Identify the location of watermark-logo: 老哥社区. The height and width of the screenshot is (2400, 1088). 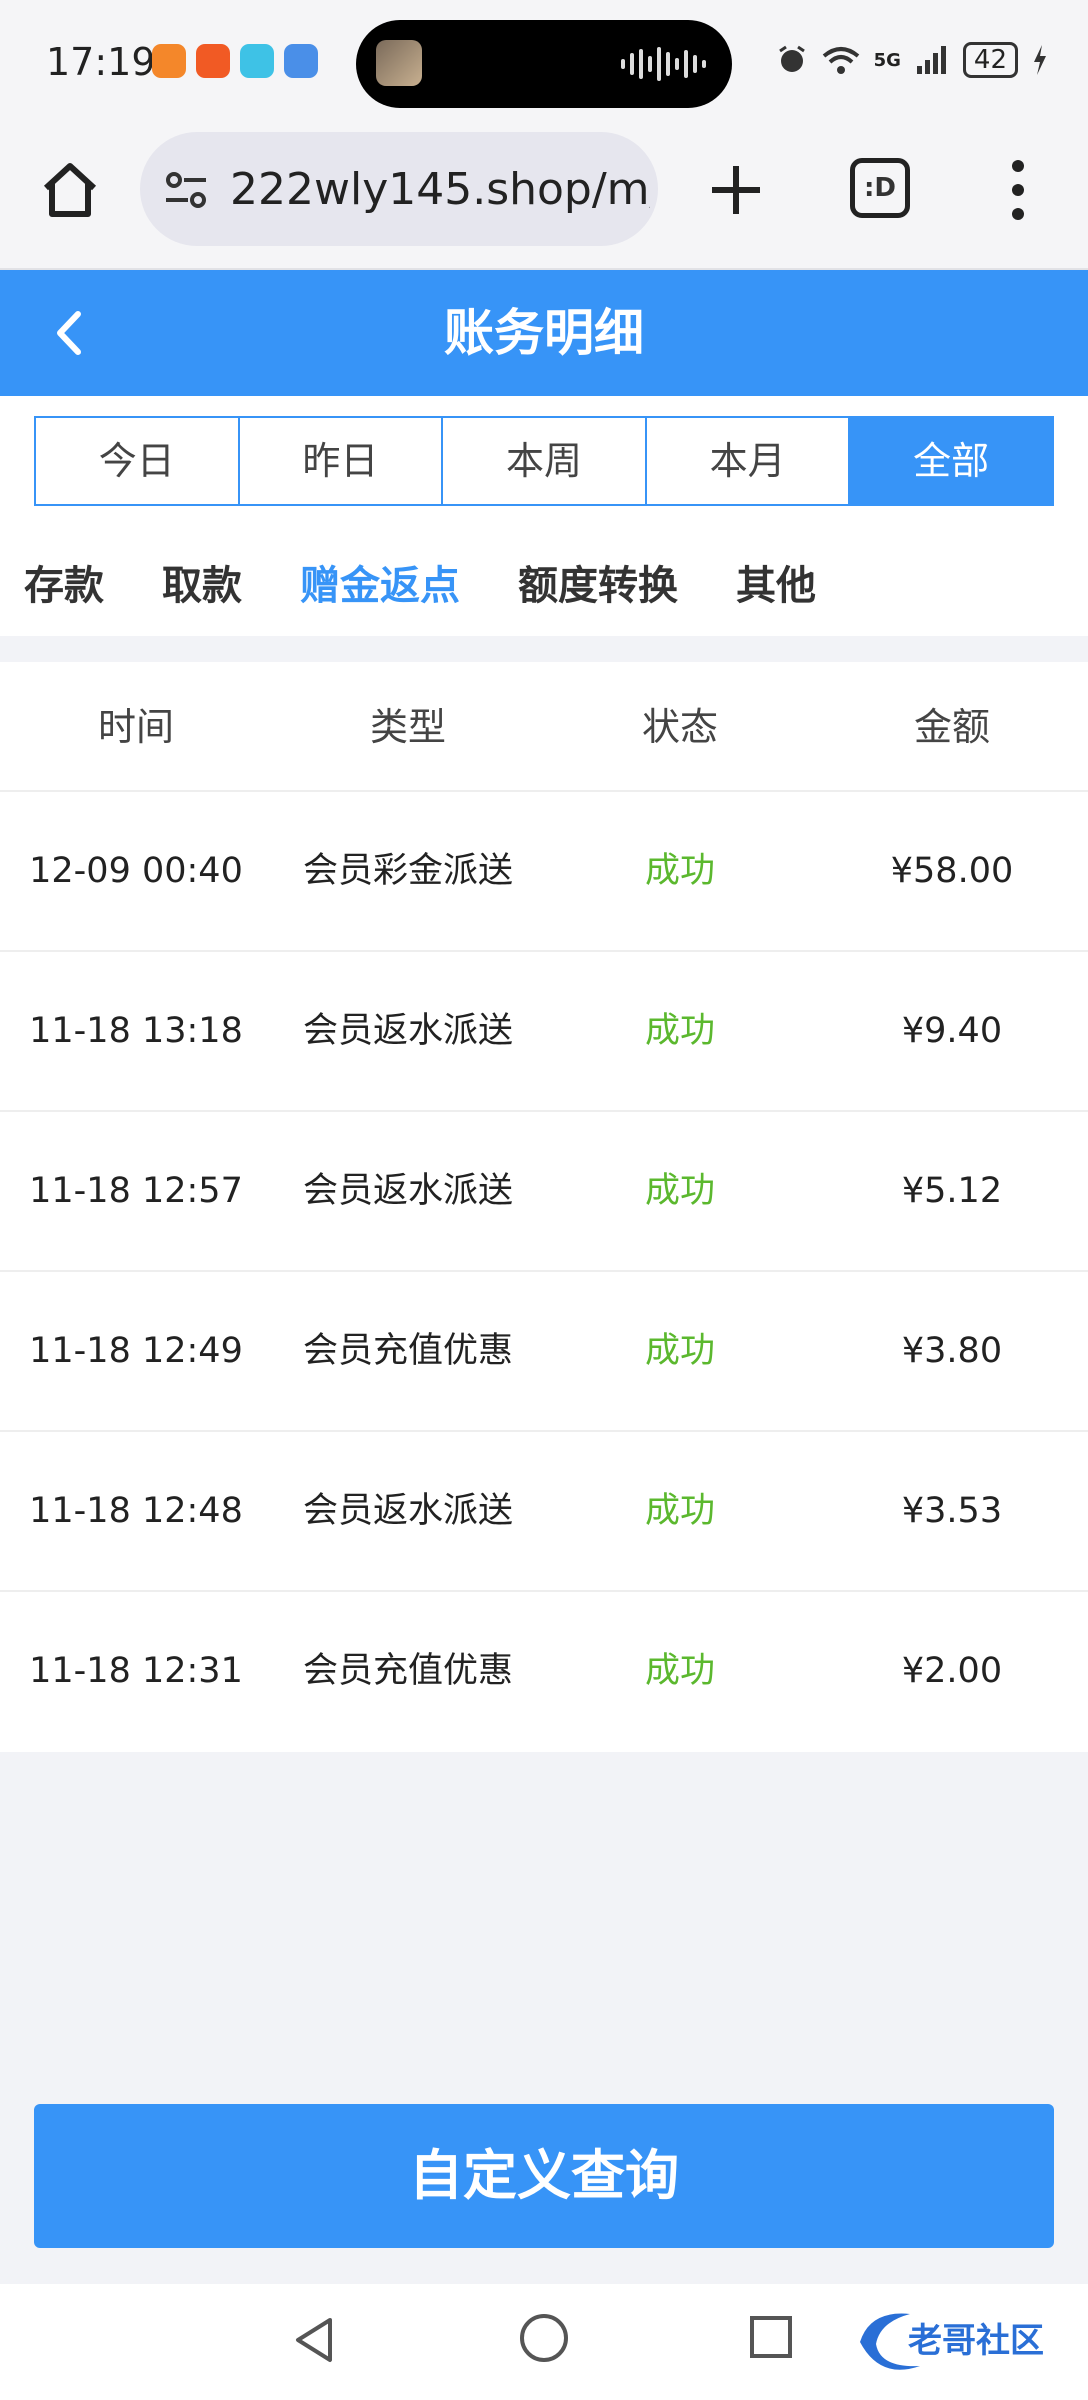
(952, 2341).